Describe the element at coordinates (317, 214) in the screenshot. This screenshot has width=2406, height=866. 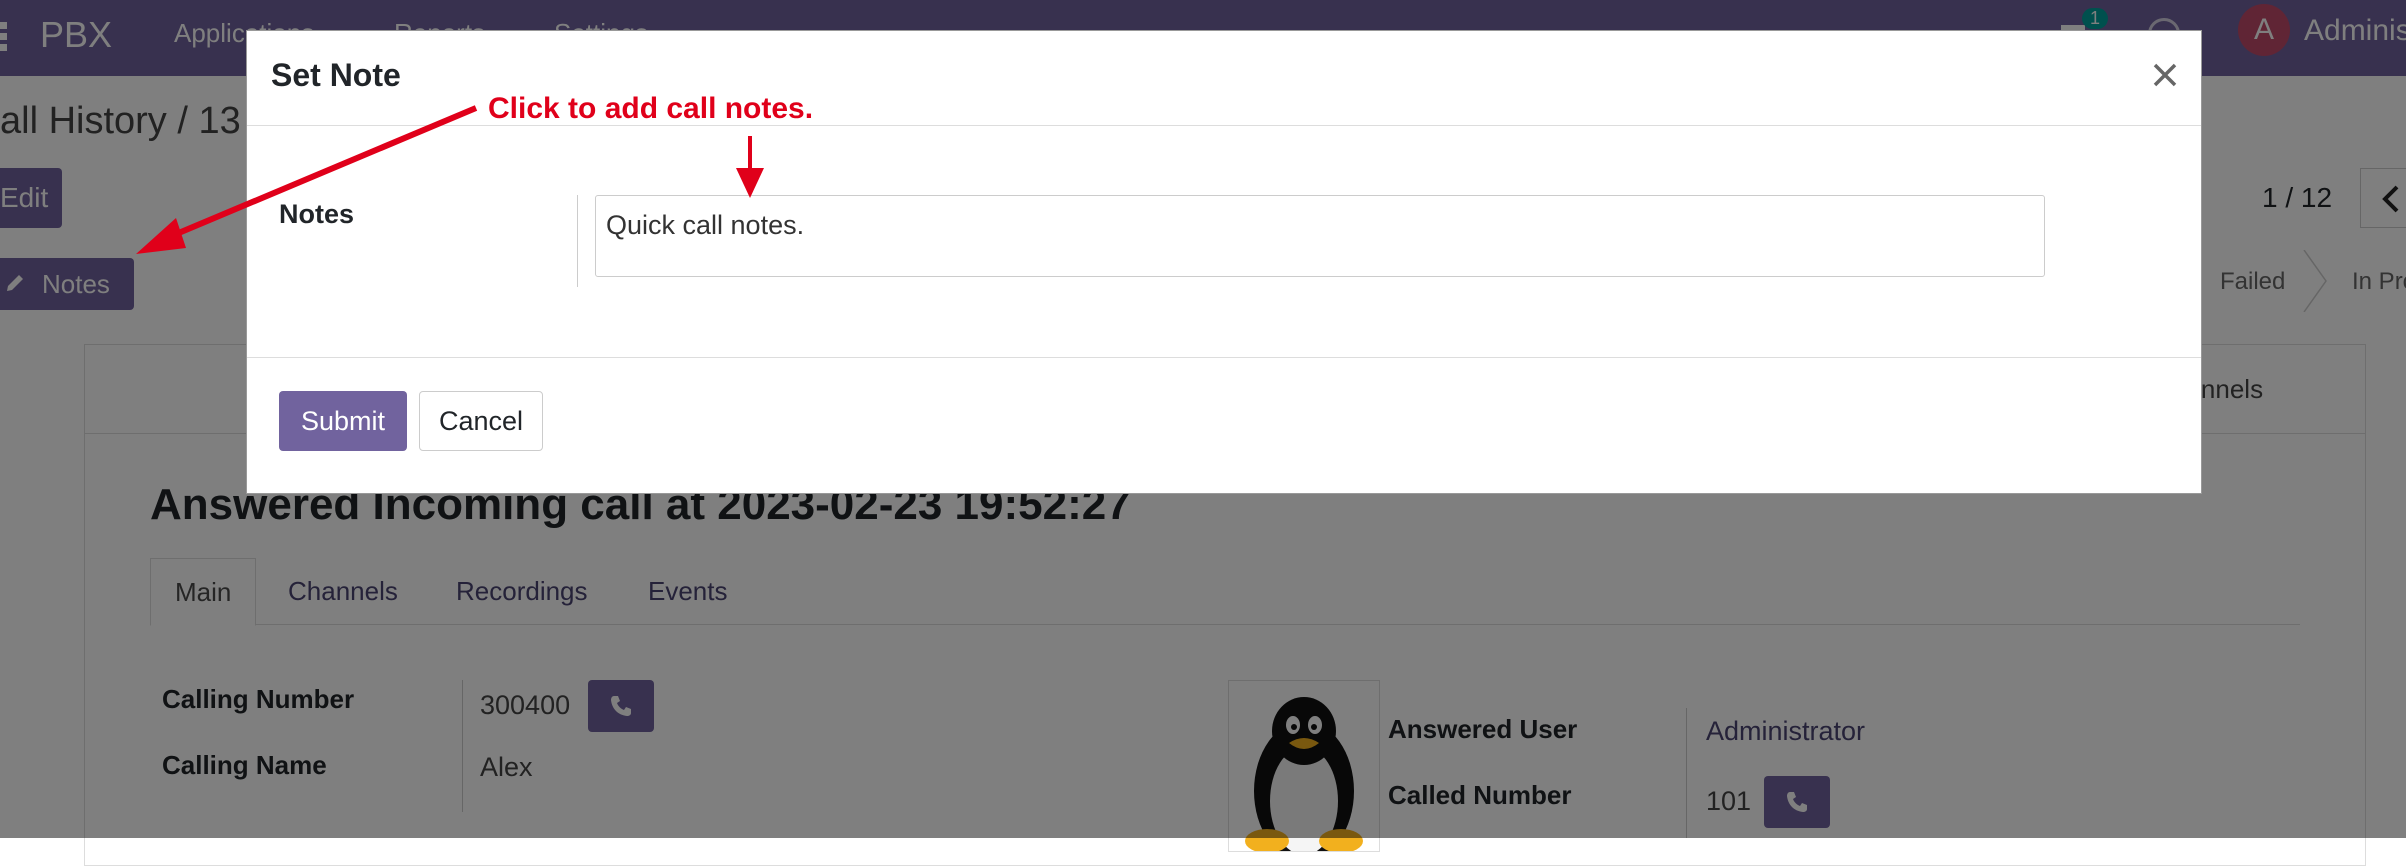
I see `notes-field-label: Notes` at that location.